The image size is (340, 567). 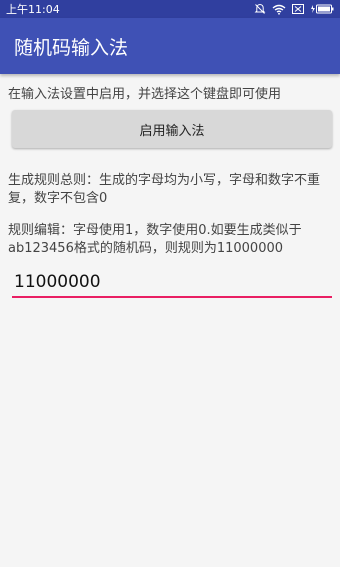 What do you see at coordinates (33, 9) in the screenshot?
I see `status-time: 上午11:04` at bounding box center [33, 9].